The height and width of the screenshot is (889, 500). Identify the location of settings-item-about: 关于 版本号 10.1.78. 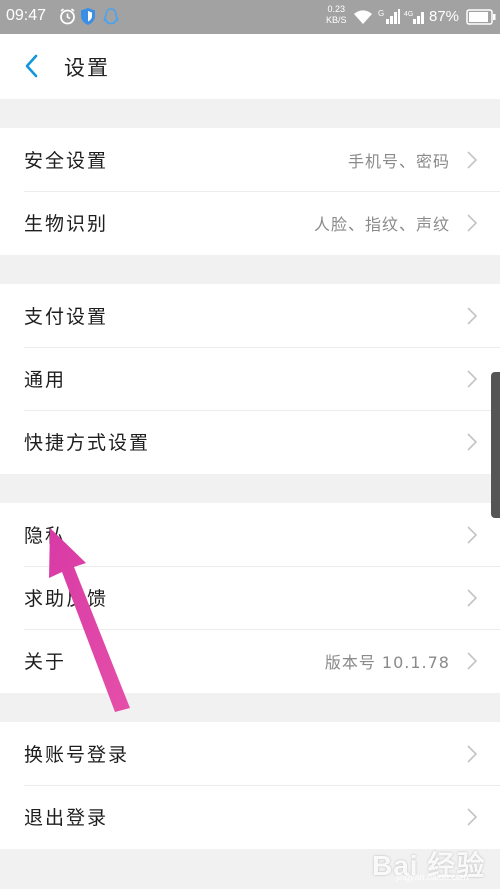
(250, 661).